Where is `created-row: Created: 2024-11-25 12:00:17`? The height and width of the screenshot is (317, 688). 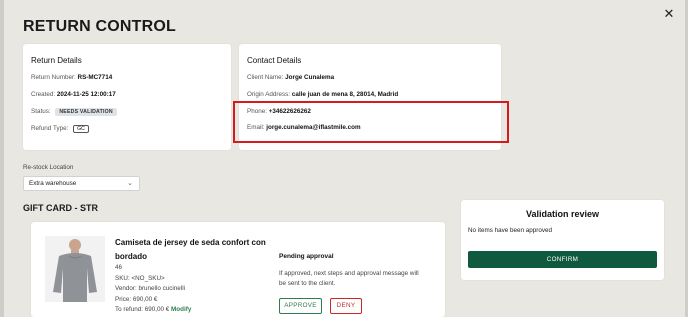
created-row: Created: 2024-11-25 12:00:17 is located at coordinates (73, 94).